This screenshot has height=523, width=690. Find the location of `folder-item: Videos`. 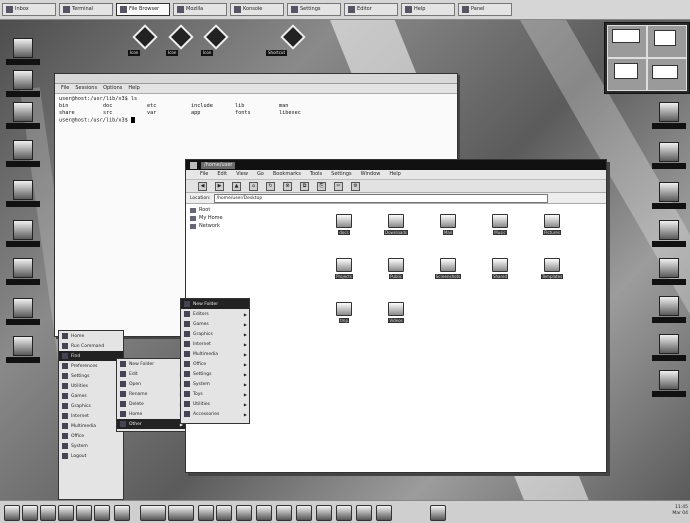

folder-item: Videos is located at coordinates (396, 313).